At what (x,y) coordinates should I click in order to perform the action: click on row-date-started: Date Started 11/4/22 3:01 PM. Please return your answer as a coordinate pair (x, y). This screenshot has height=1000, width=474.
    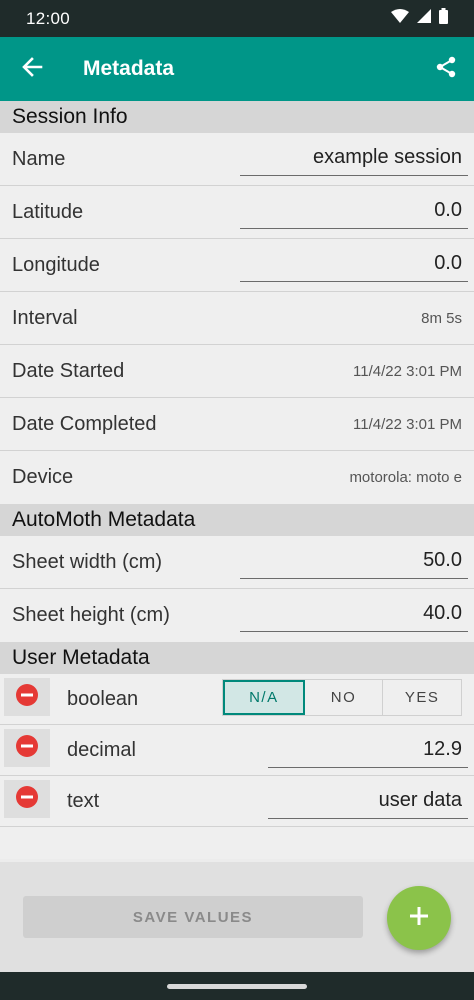
    Looking at the image, I should click on (237, 371).